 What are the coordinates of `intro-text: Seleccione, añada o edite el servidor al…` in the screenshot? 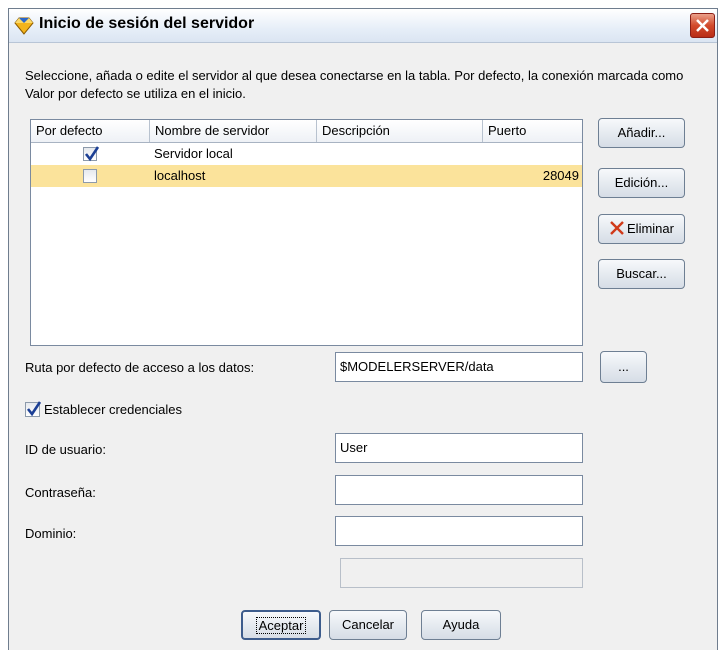 It's located at (354, 84).